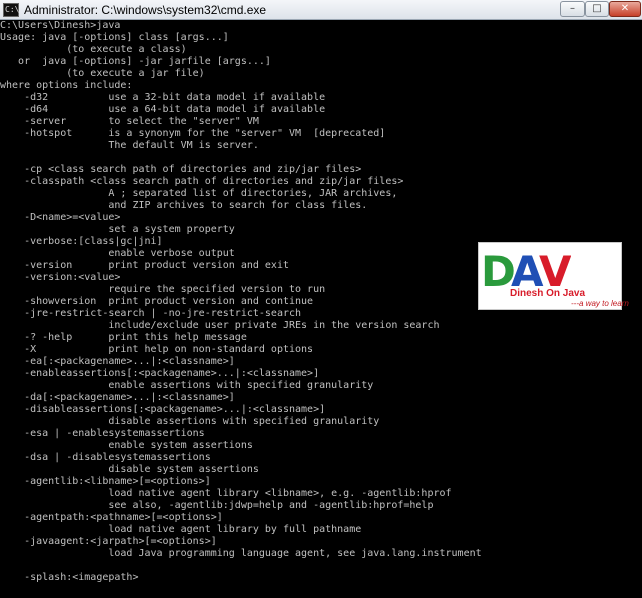  Describe the element at coordinates (60, 25) in the screenshot. I see `console-line: C:\Users\Dinesh>java` at that location.